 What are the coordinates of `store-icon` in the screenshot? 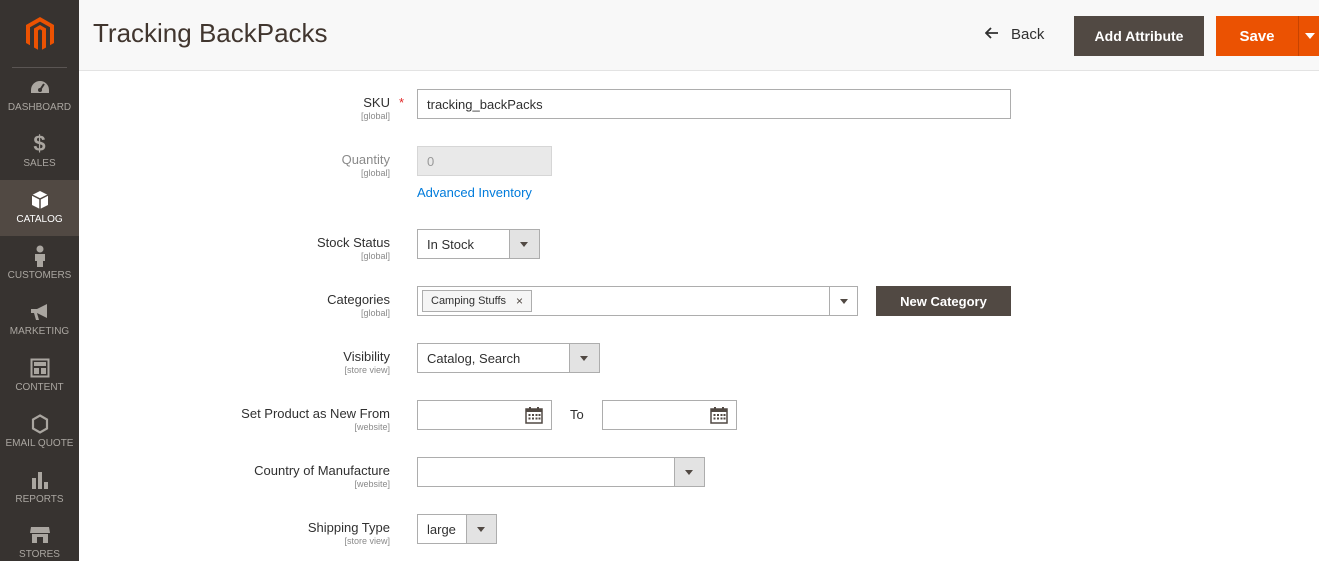 It's located at (39, 535).